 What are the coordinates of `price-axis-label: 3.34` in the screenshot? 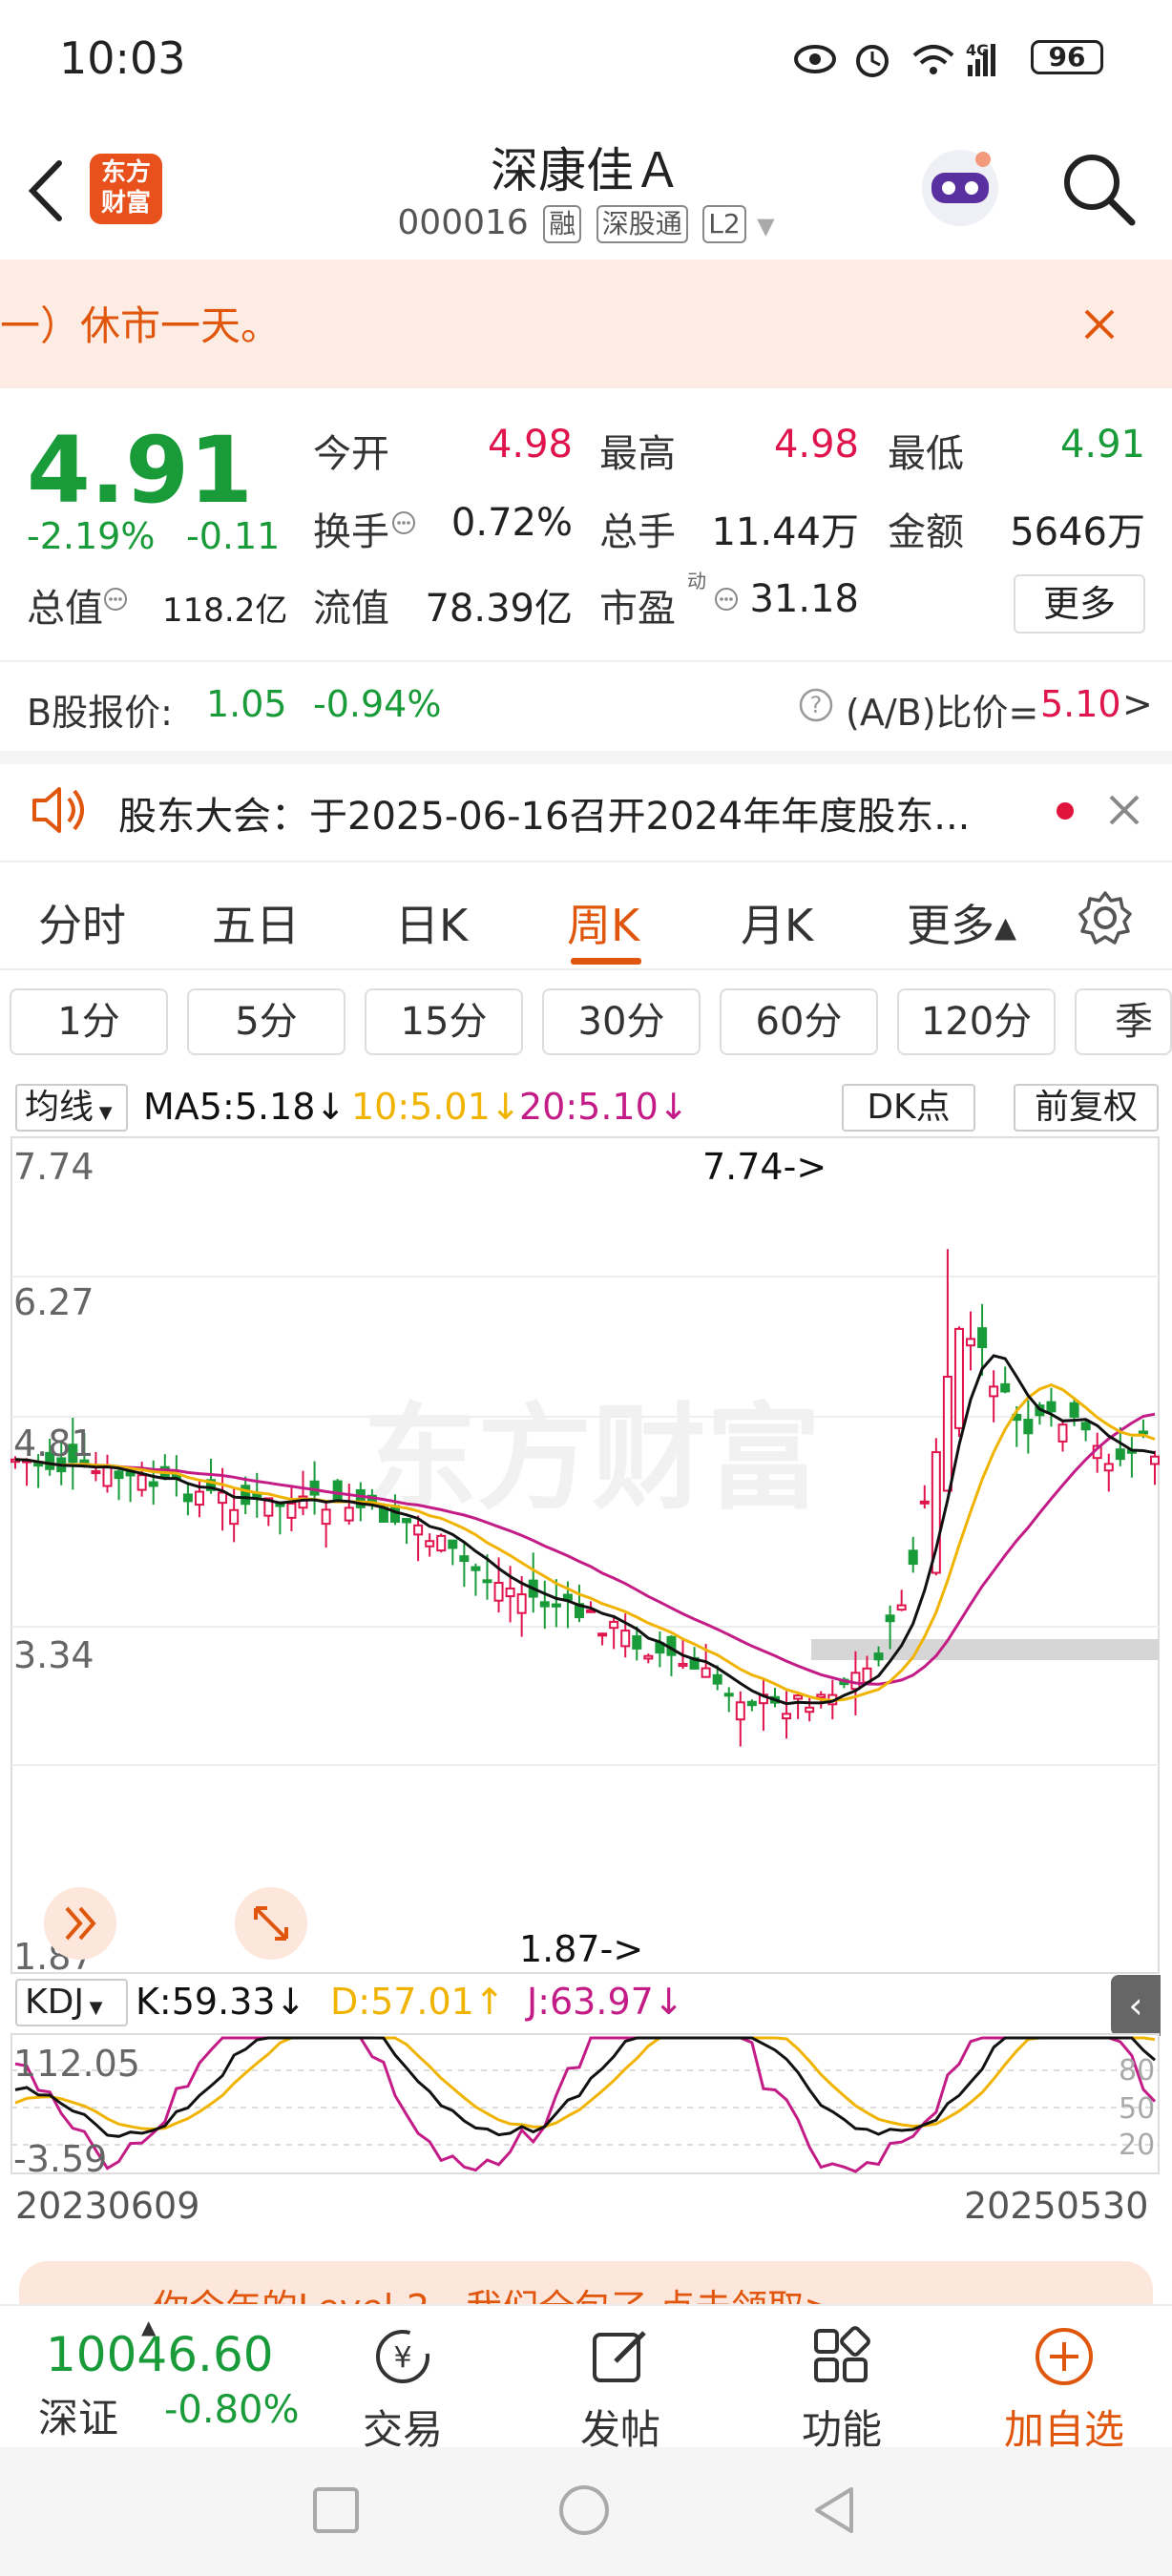 It's located at (53, 1655).